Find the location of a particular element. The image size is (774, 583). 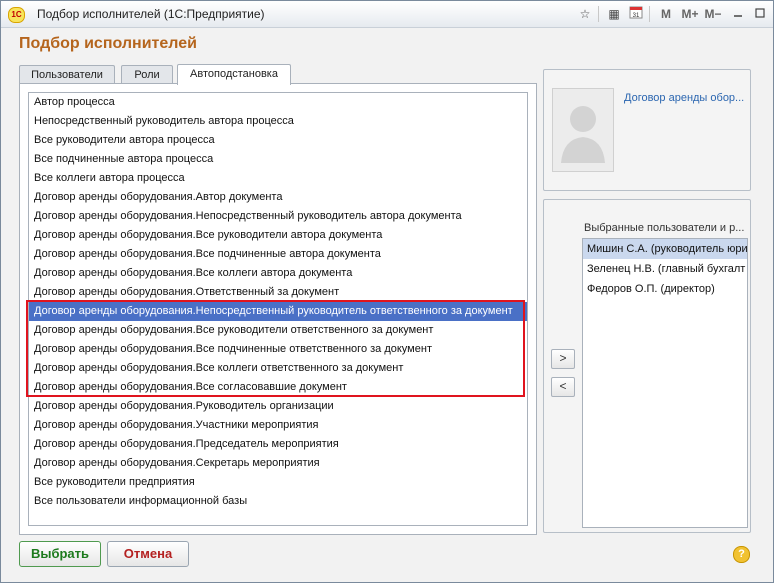

window-title: Подбор исполнителей (1С:Предприятие) is located at coordinates (151, 14).